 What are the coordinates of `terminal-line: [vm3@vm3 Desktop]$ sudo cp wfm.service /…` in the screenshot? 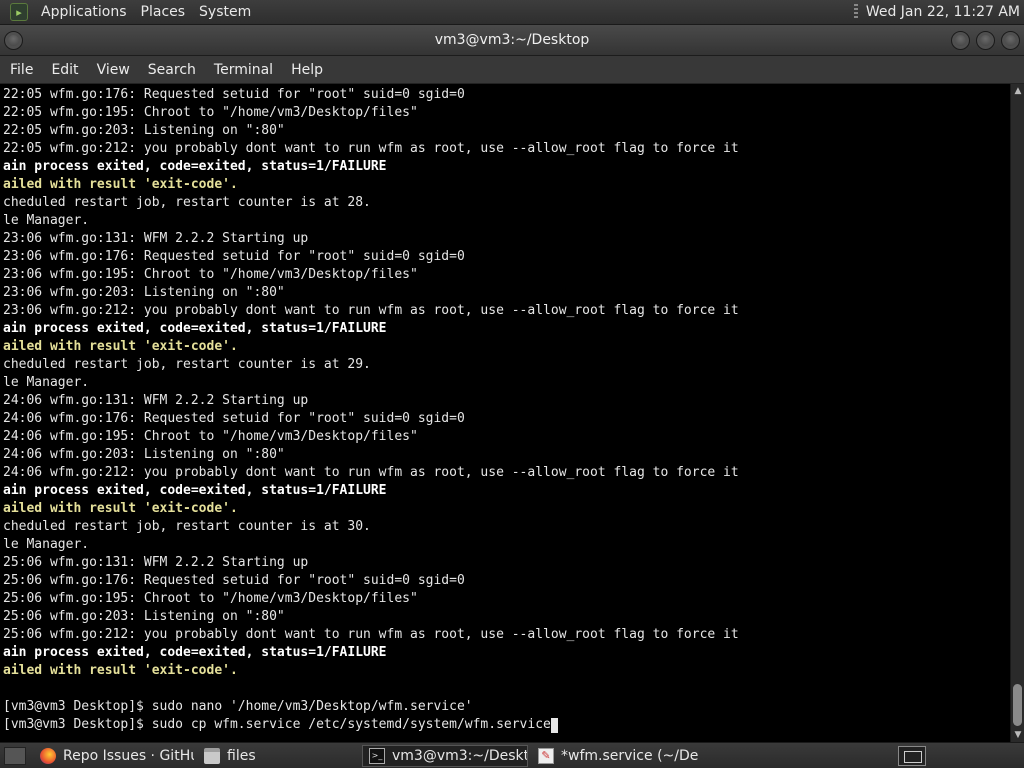 It's located at (277, 724).